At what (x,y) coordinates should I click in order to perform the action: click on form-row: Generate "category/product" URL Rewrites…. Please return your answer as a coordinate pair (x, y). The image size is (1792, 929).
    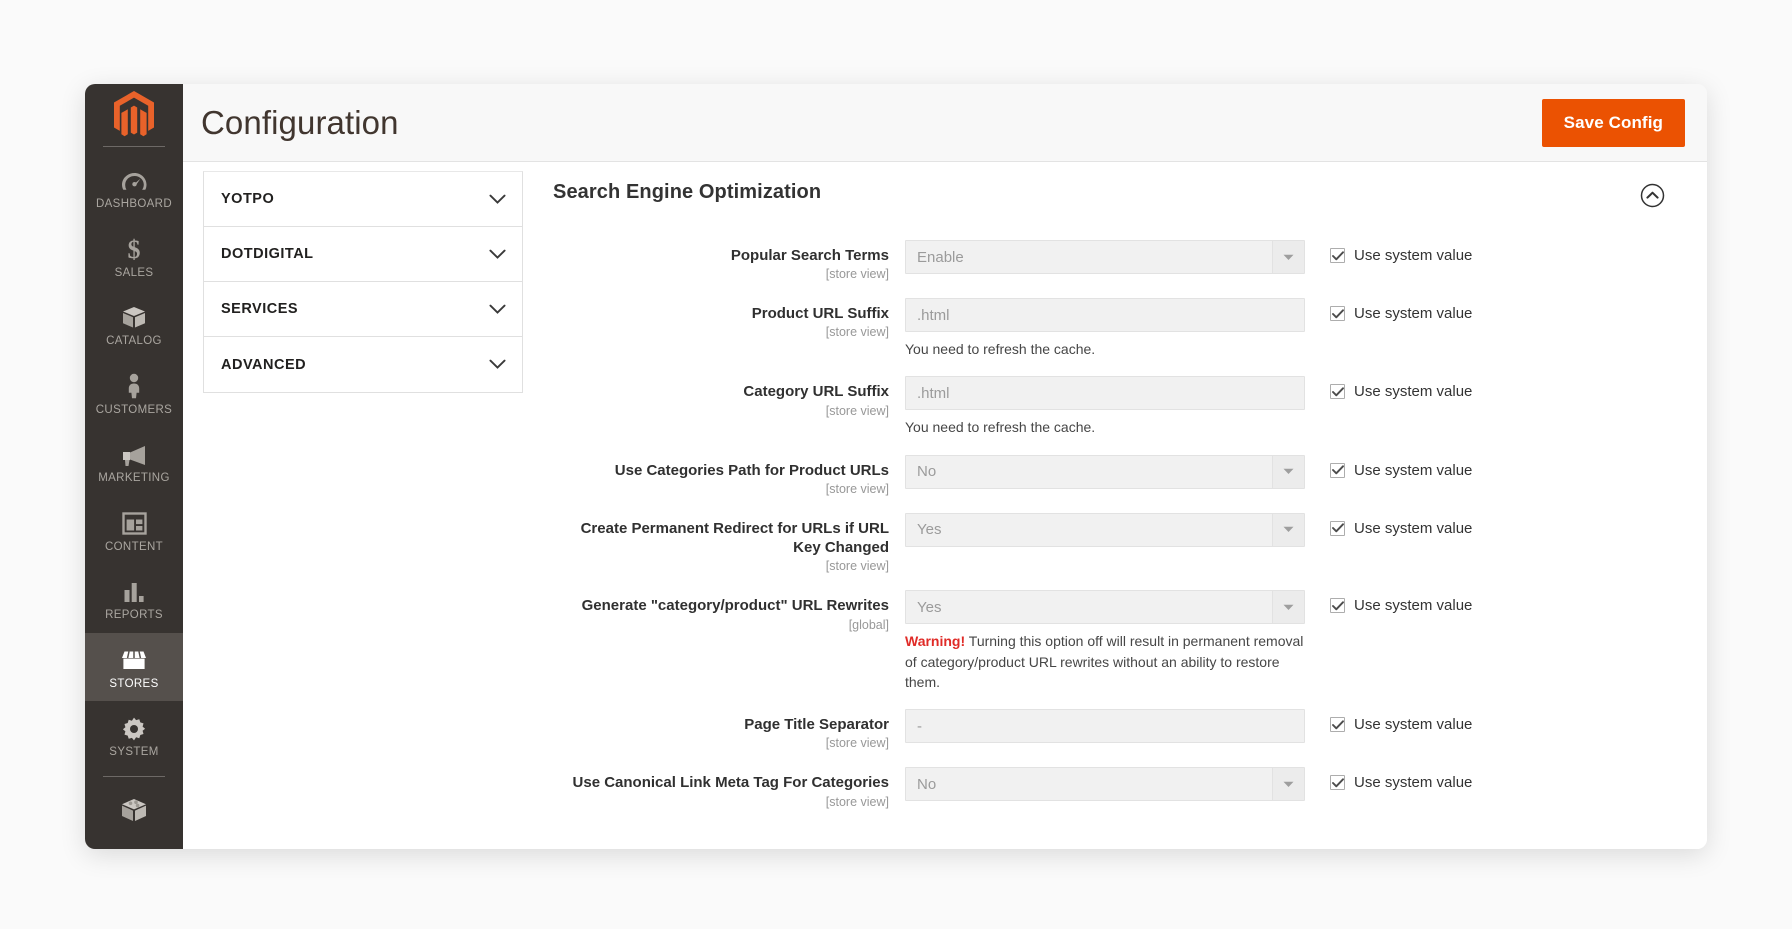
    Looking at the image, I should click on (1111, 641).